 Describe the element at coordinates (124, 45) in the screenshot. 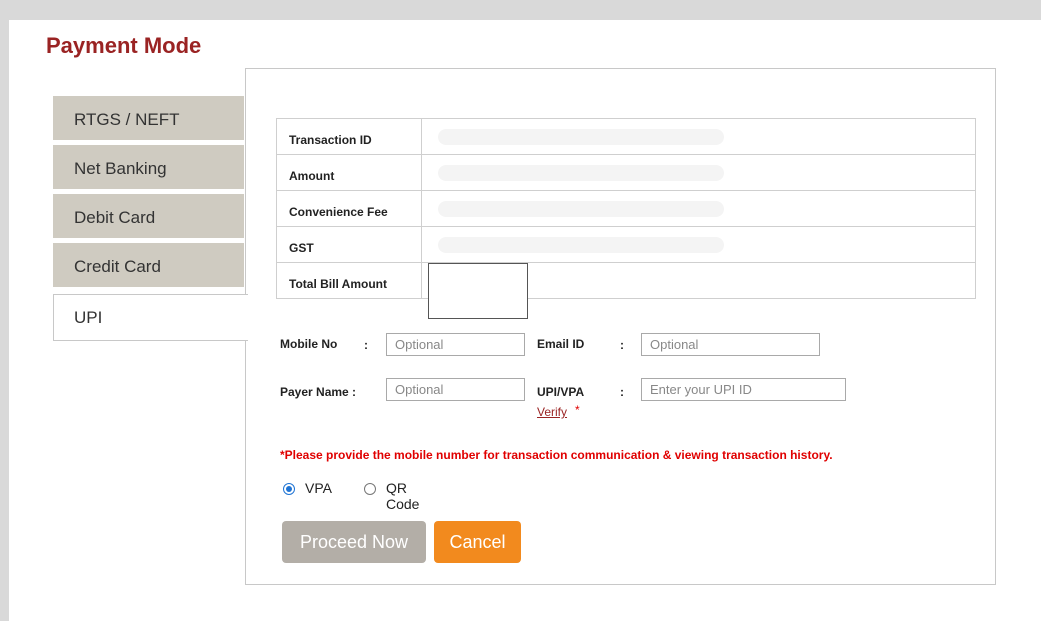

I see `page-title: Payment Mode` at that location.